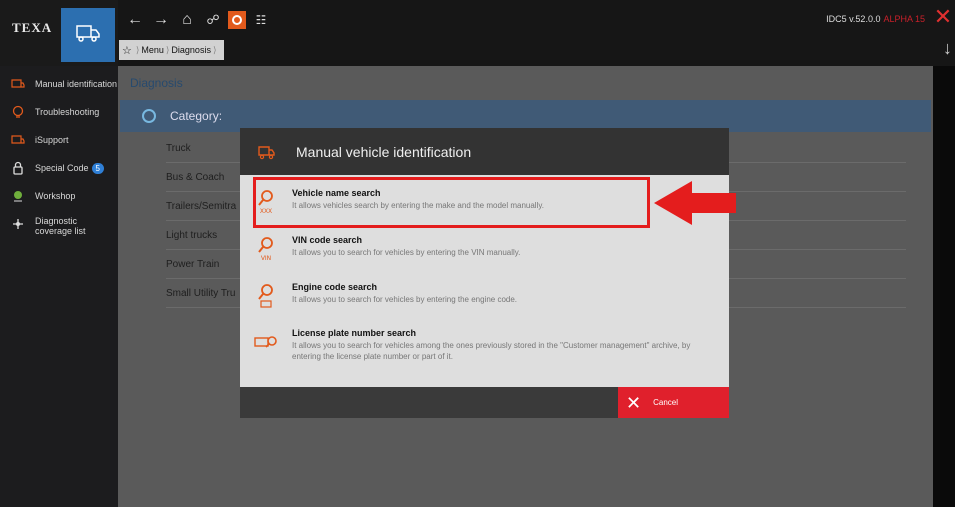 Image resolution: width=955 pixels, height=507 pixels. I want to click on truck-icon, so click(88, 35).